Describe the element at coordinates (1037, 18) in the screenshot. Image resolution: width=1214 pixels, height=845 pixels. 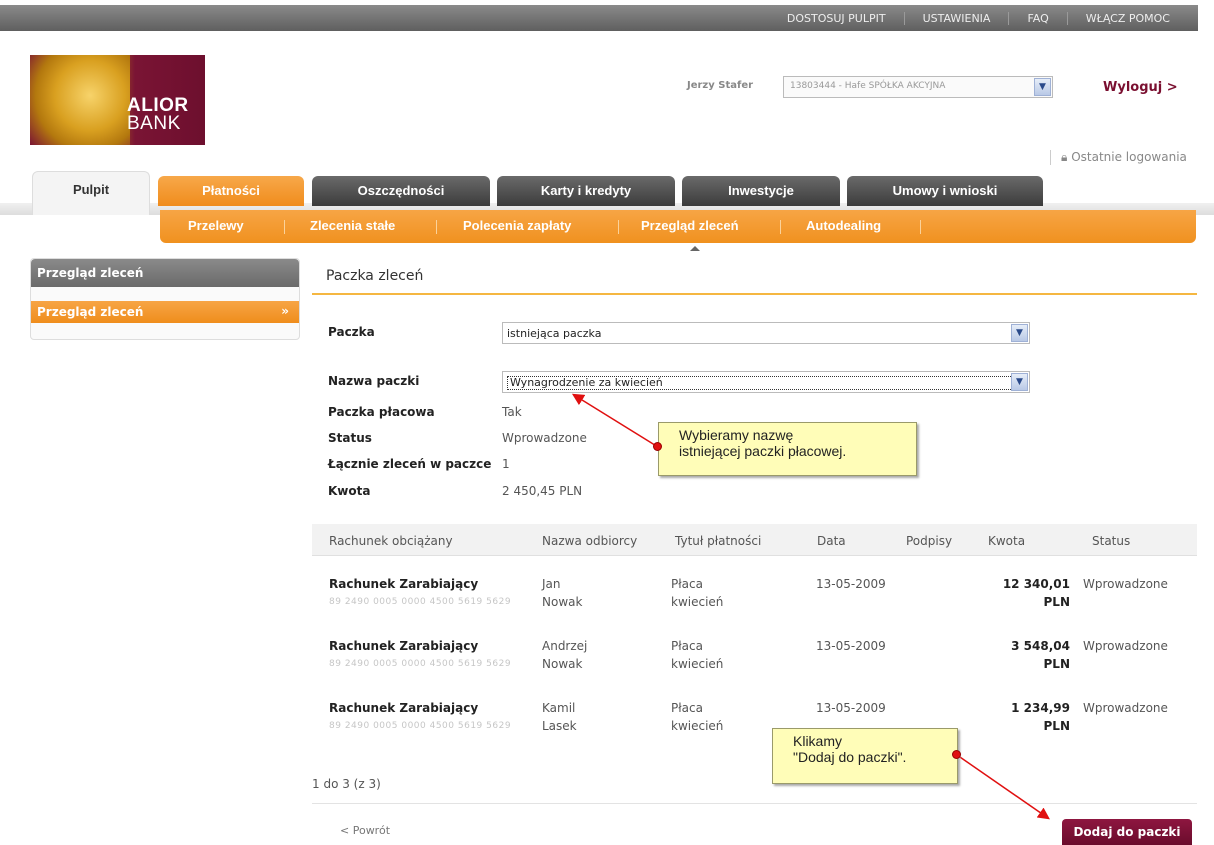
I see `faq-link: FAQ` at that location.